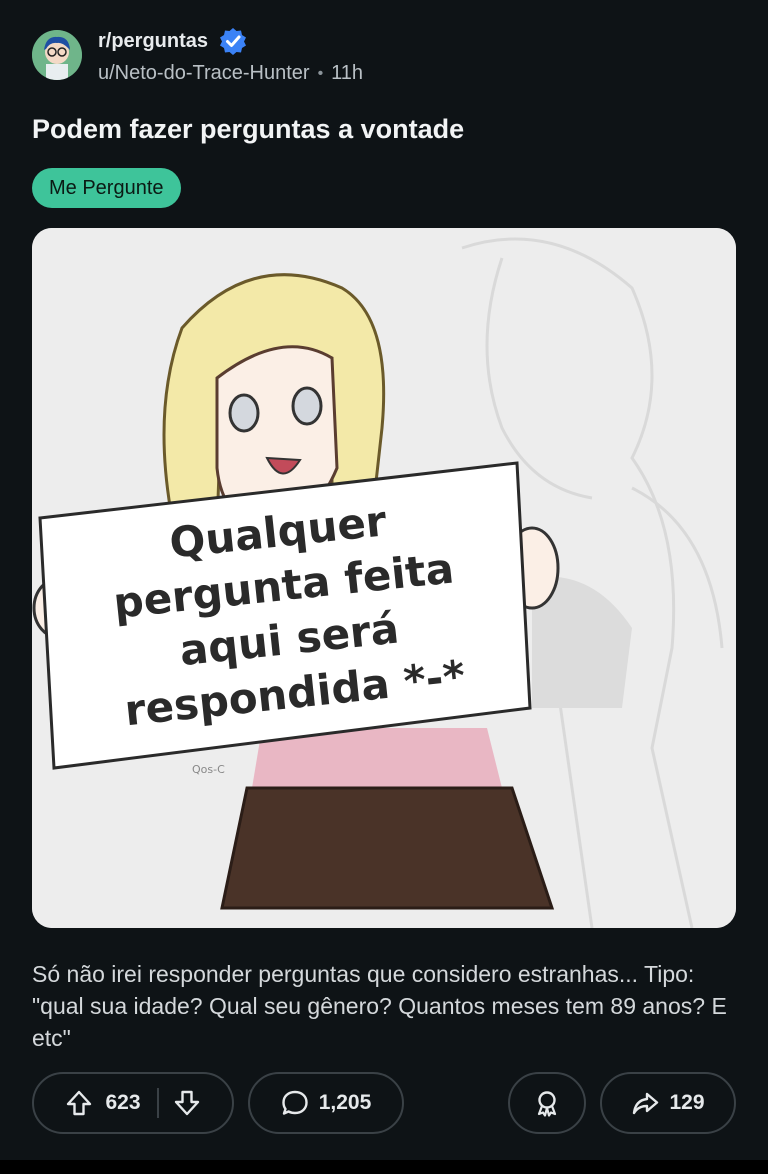 This screenshot has width=768, height=1174. What do you see at coordinates (668, 1103) in the screenshot?
I see `share-button: 129` at bounding box center [668, 1103].